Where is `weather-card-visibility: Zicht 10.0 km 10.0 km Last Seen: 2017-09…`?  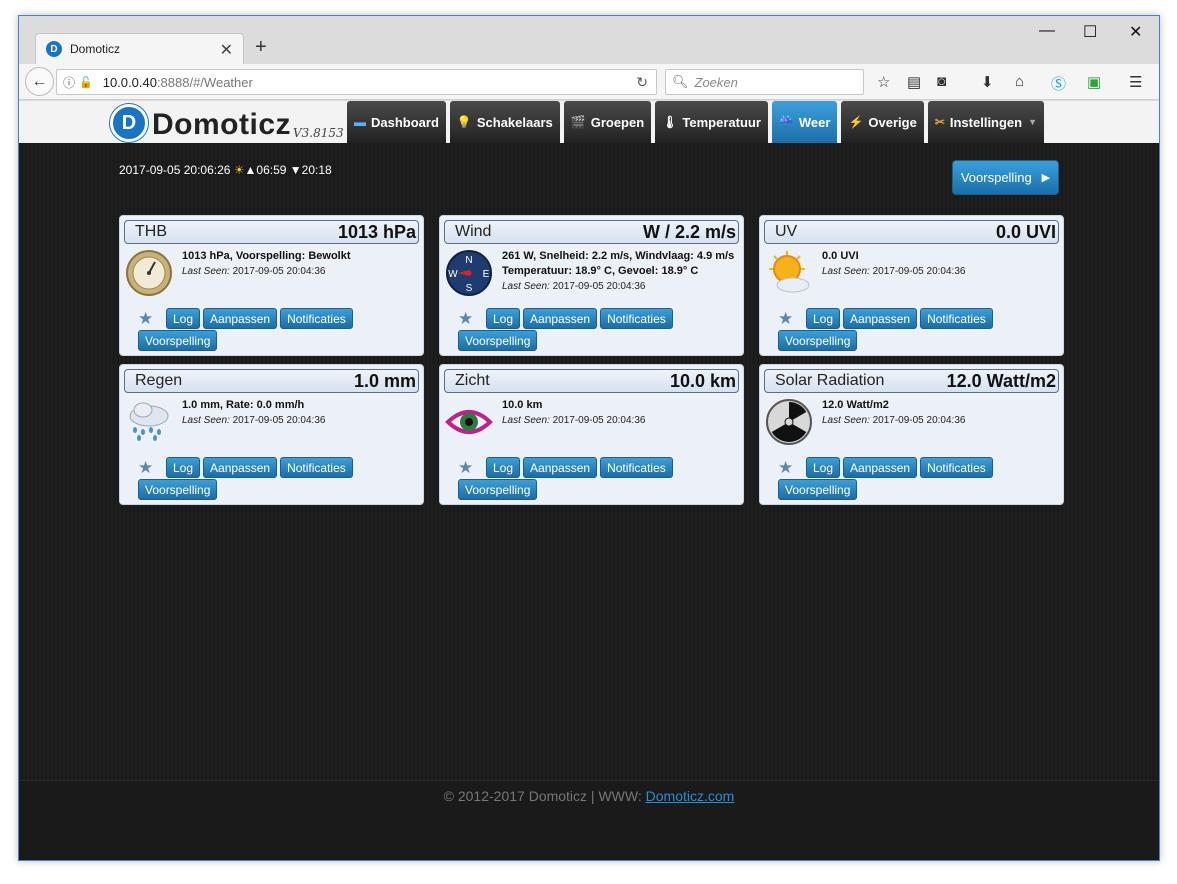
weather-card-visibility: Zicht 10.0 km 10.0 km Last Seen: 2017-09… is located at coordinates (591, 434).